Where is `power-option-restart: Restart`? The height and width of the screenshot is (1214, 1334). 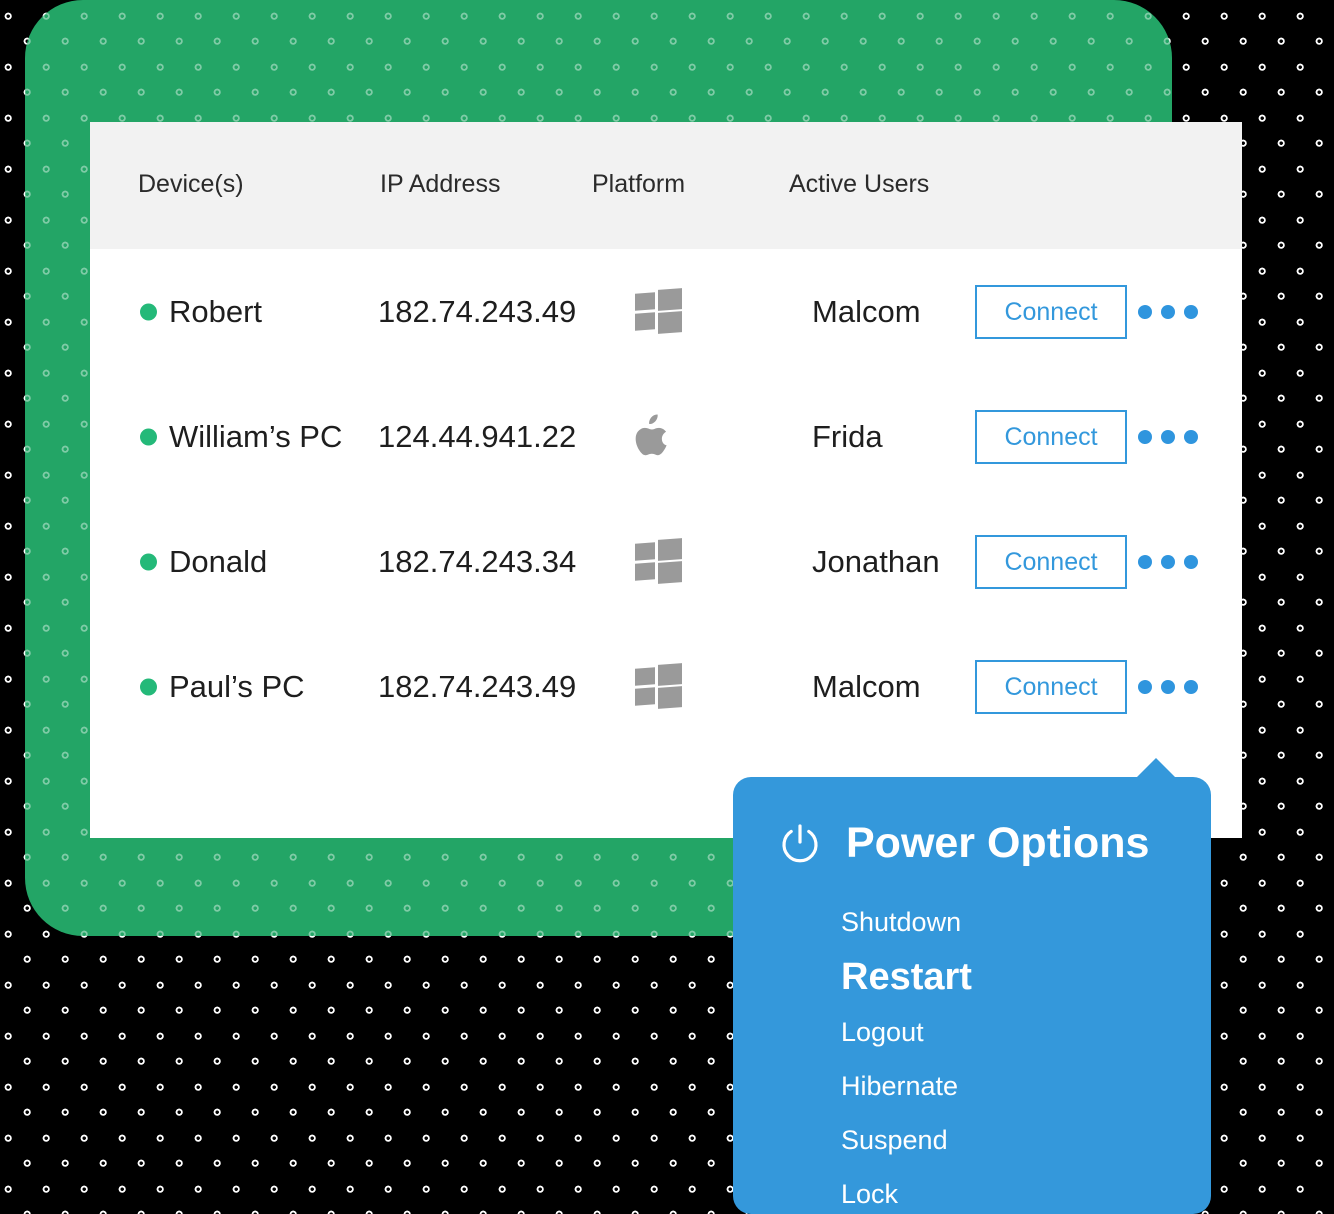
power-option-restart: Restart is located at coordinates (1011, 977).